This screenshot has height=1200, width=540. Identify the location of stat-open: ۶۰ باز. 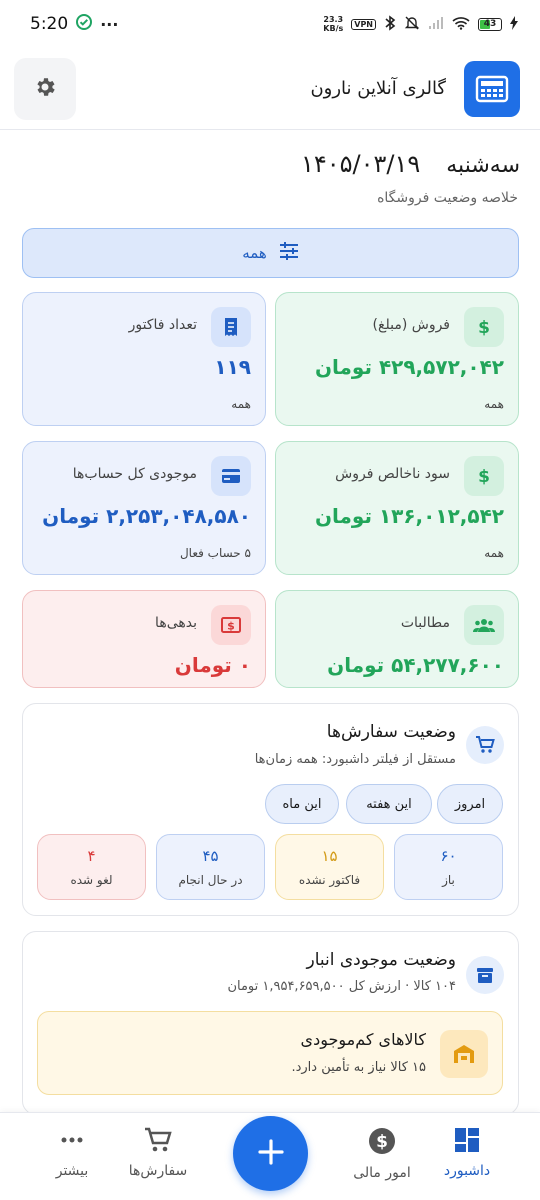
(448, 867).